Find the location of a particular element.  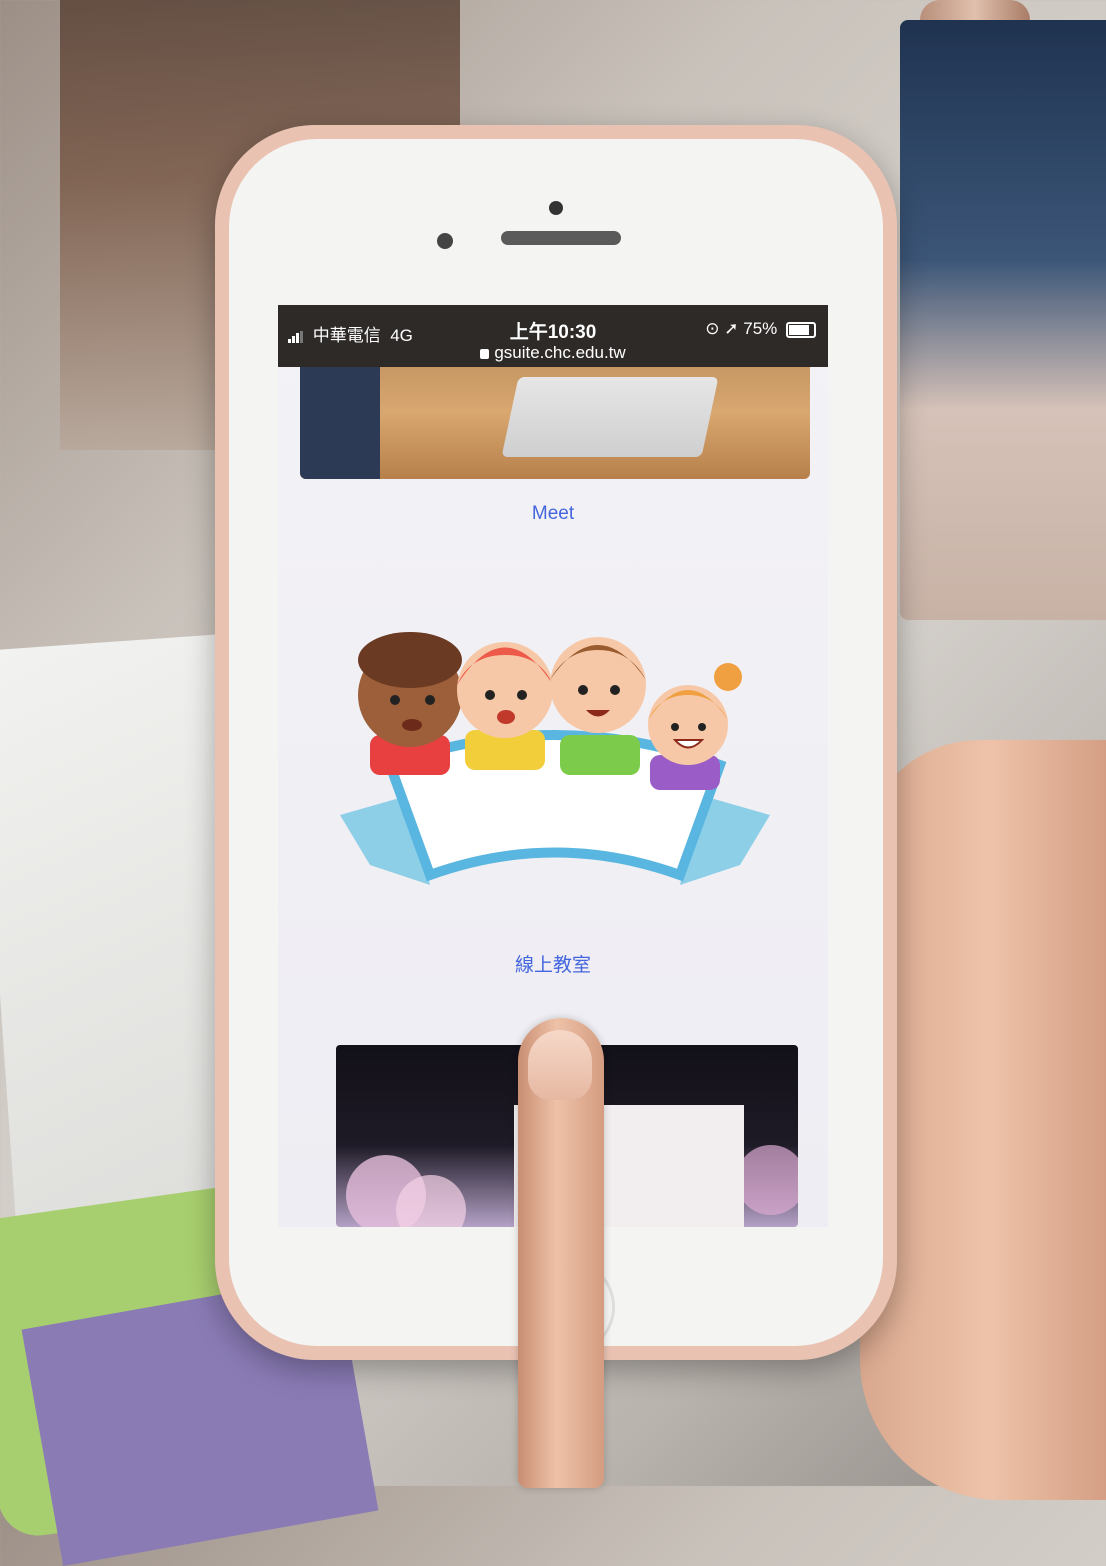

sensor-dot is located at coordinates (556, 208).